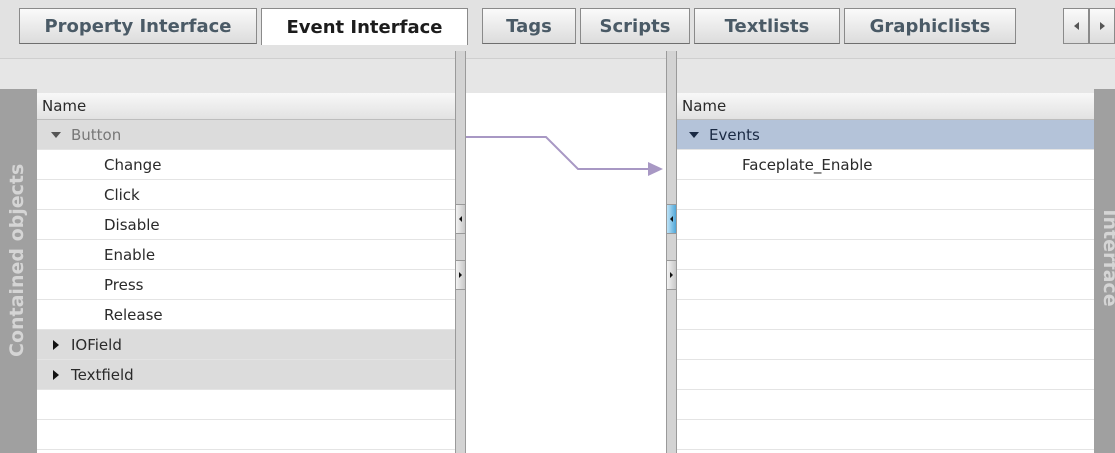 The width and height of the screenshot is (1115, 453). I want to click on tab-label: Graphiclists, so click(930, 26).